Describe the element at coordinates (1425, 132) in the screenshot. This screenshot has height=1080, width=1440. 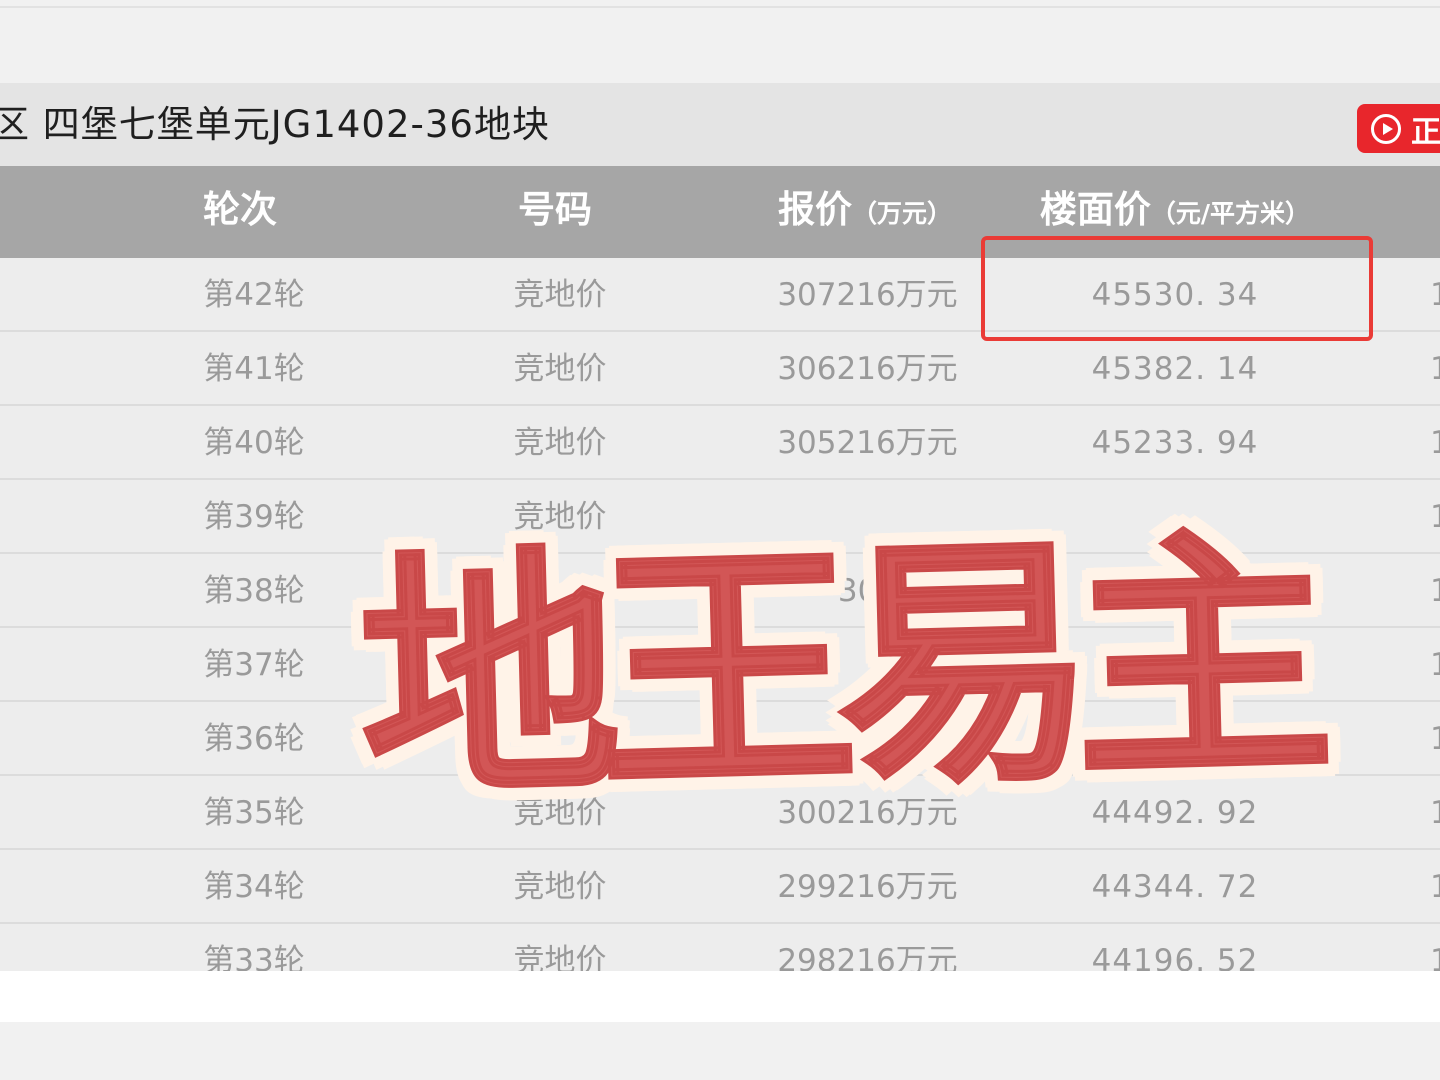
I see `live-button-label: 正` at that location.